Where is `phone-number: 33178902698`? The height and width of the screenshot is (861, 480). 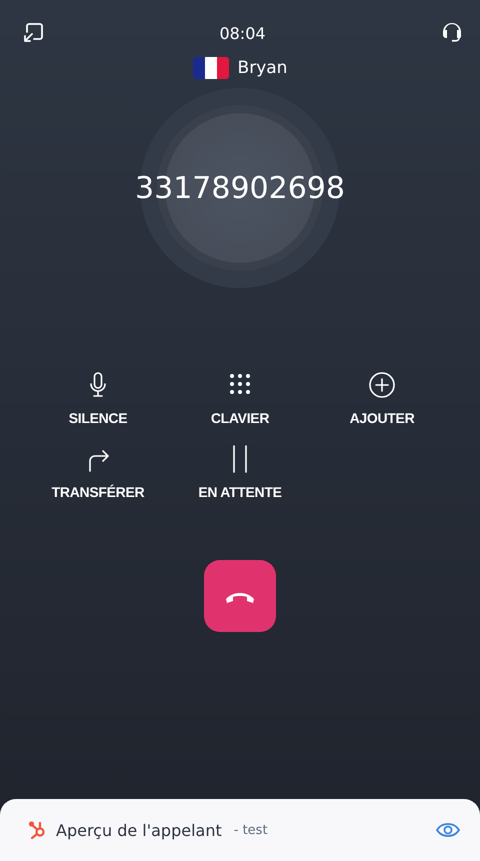
phone-number: 33178902698 is located at coordinates (240, 188).